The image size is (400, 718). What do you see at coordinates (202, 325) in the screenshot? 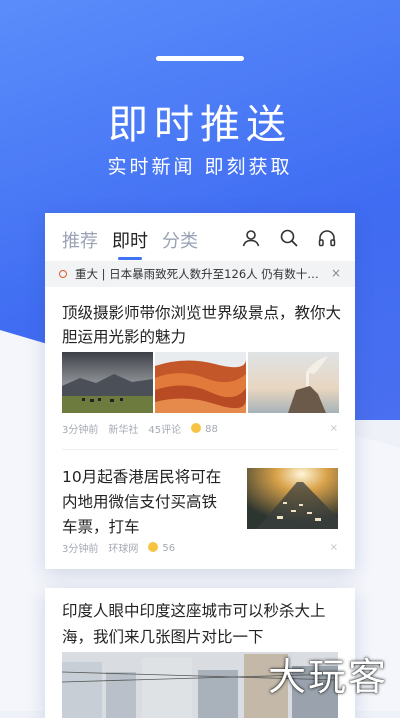
I see `article-title: 顶级摄影师带你浏览世界级景点，教你大胆运用光影的魅力` at bounding box center [202, 325].